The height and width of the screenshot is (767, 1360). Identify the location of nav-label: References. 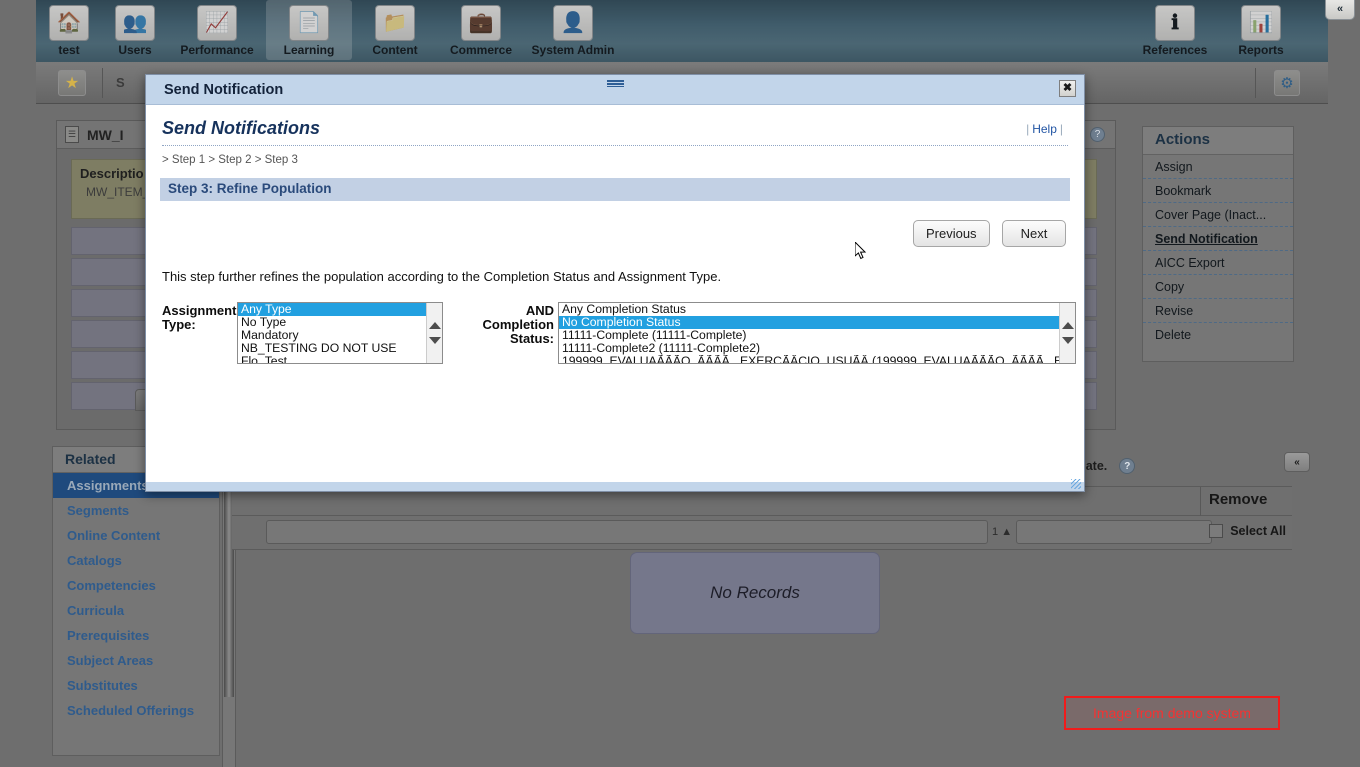
(1175, 50).